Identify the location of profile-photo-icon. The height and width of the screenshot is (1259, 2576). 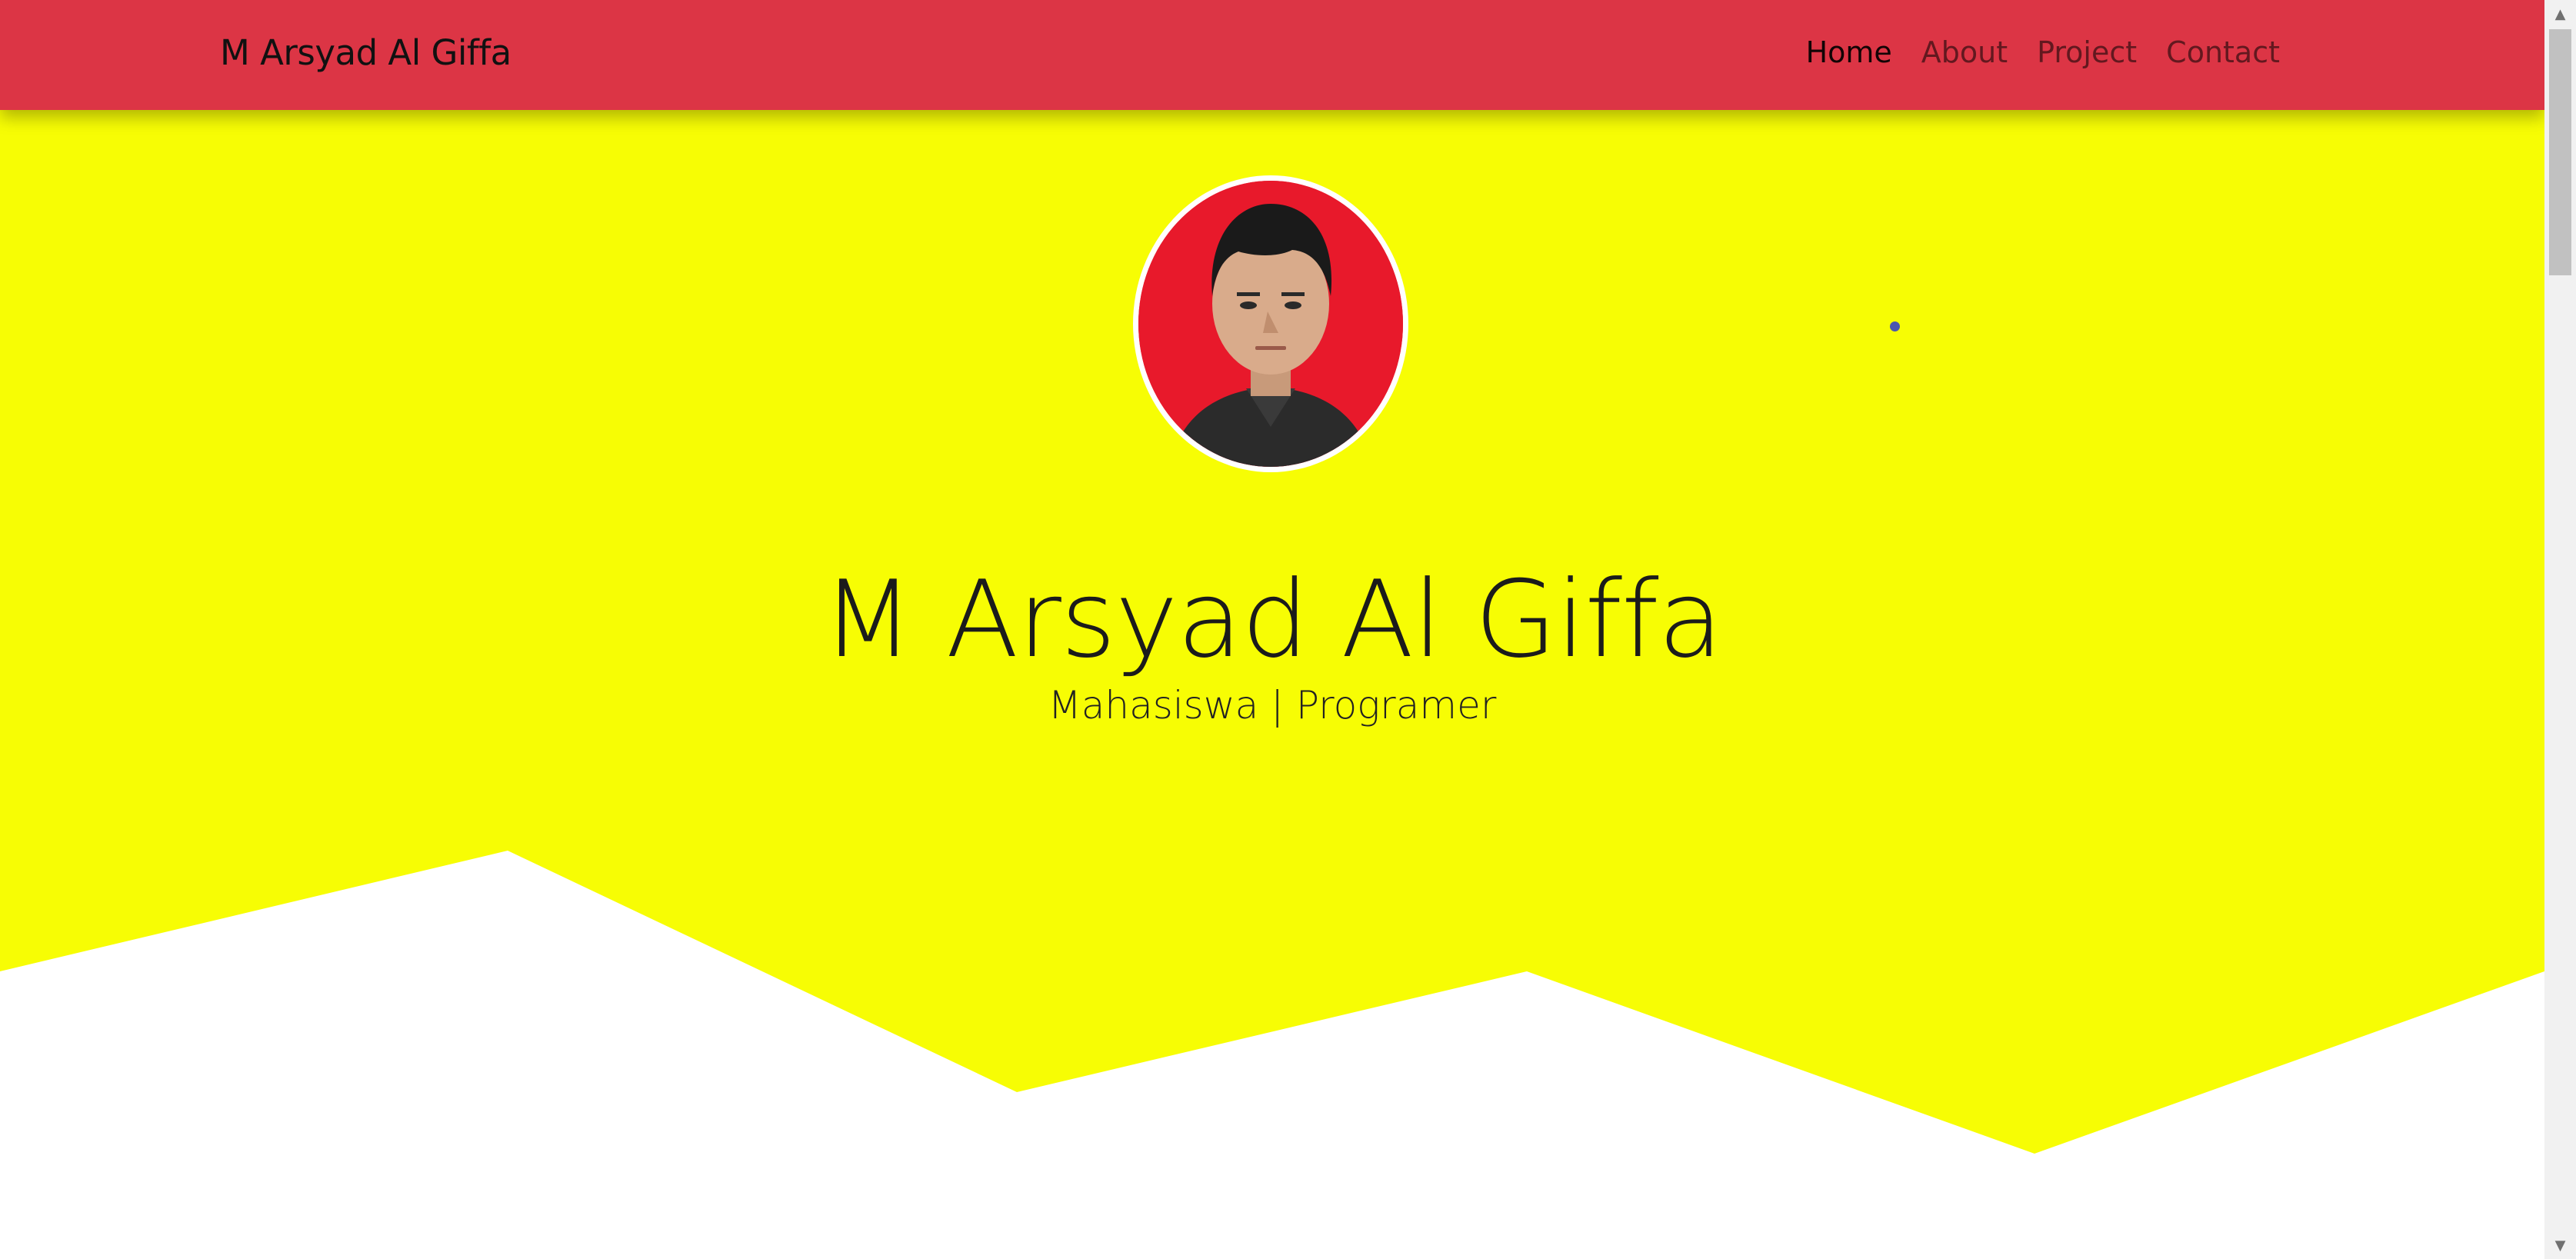
(1270, 324).